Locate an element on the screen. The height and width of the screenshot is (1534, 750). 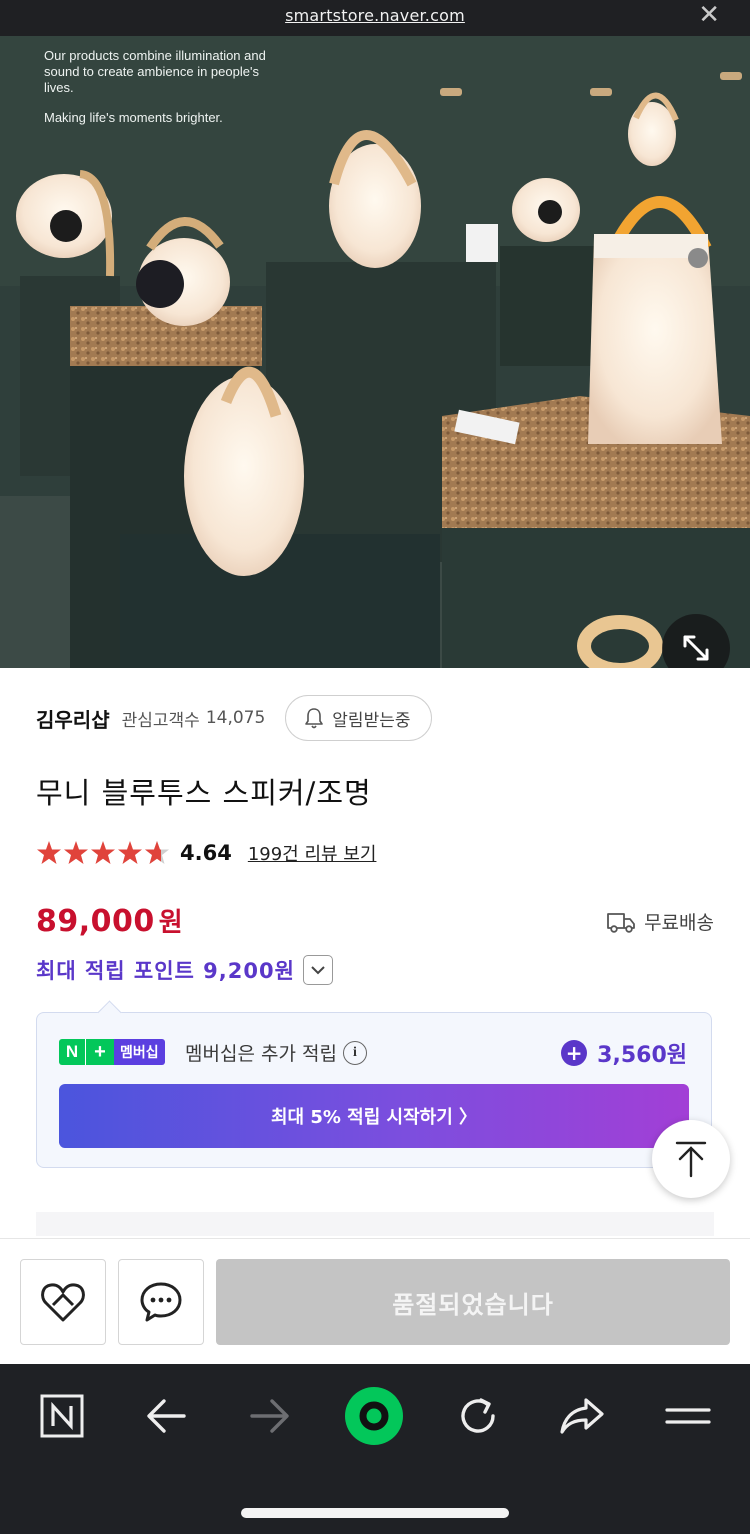
review-link: 199건 리뷰 보기 is located at coordinates (312, 853).